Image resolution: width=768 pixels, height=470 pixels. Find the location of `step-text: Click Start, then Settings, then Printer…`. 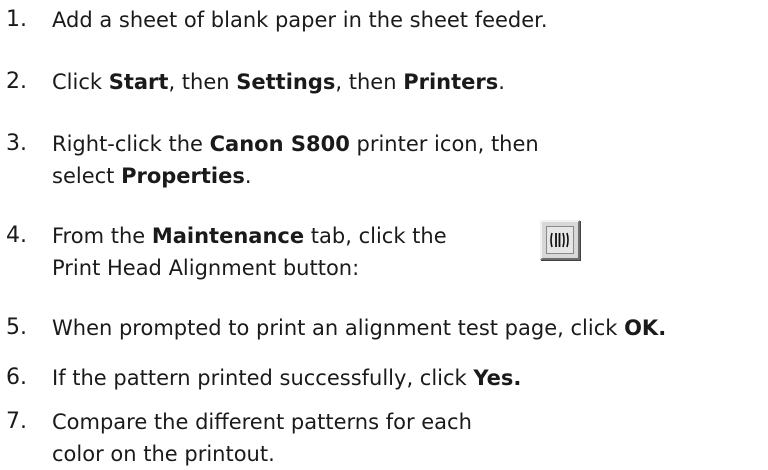

step-text: Click Start, then Settings, then Printer… is located at coordinates (278, 82).